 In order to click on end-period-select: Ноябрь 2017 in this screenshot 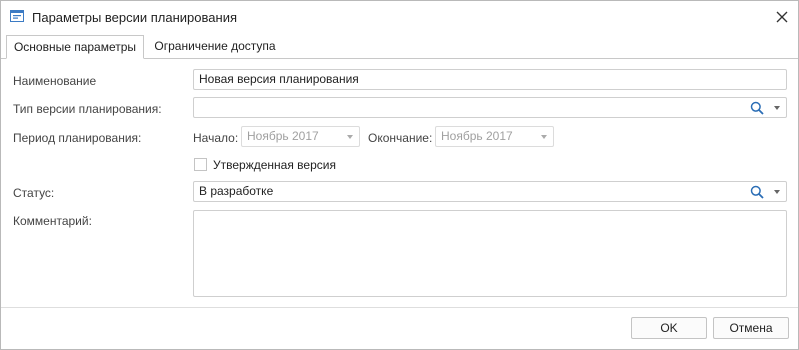, I will do `click(494, 136)`.